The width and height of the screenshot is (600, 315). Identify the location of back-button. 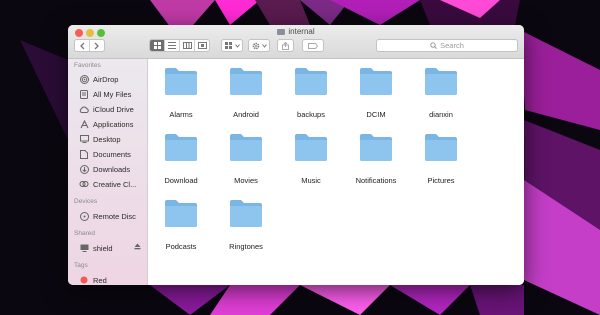
(82, 45).